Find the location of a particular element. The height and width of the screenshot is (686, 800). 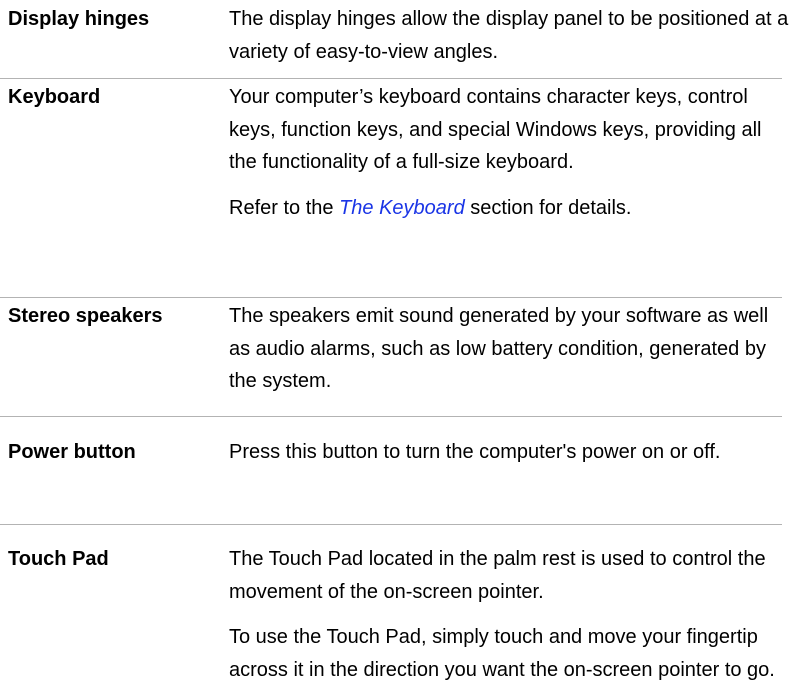

term-stereo-speakers: Stereo speakers is located at coordinates (85, 316).